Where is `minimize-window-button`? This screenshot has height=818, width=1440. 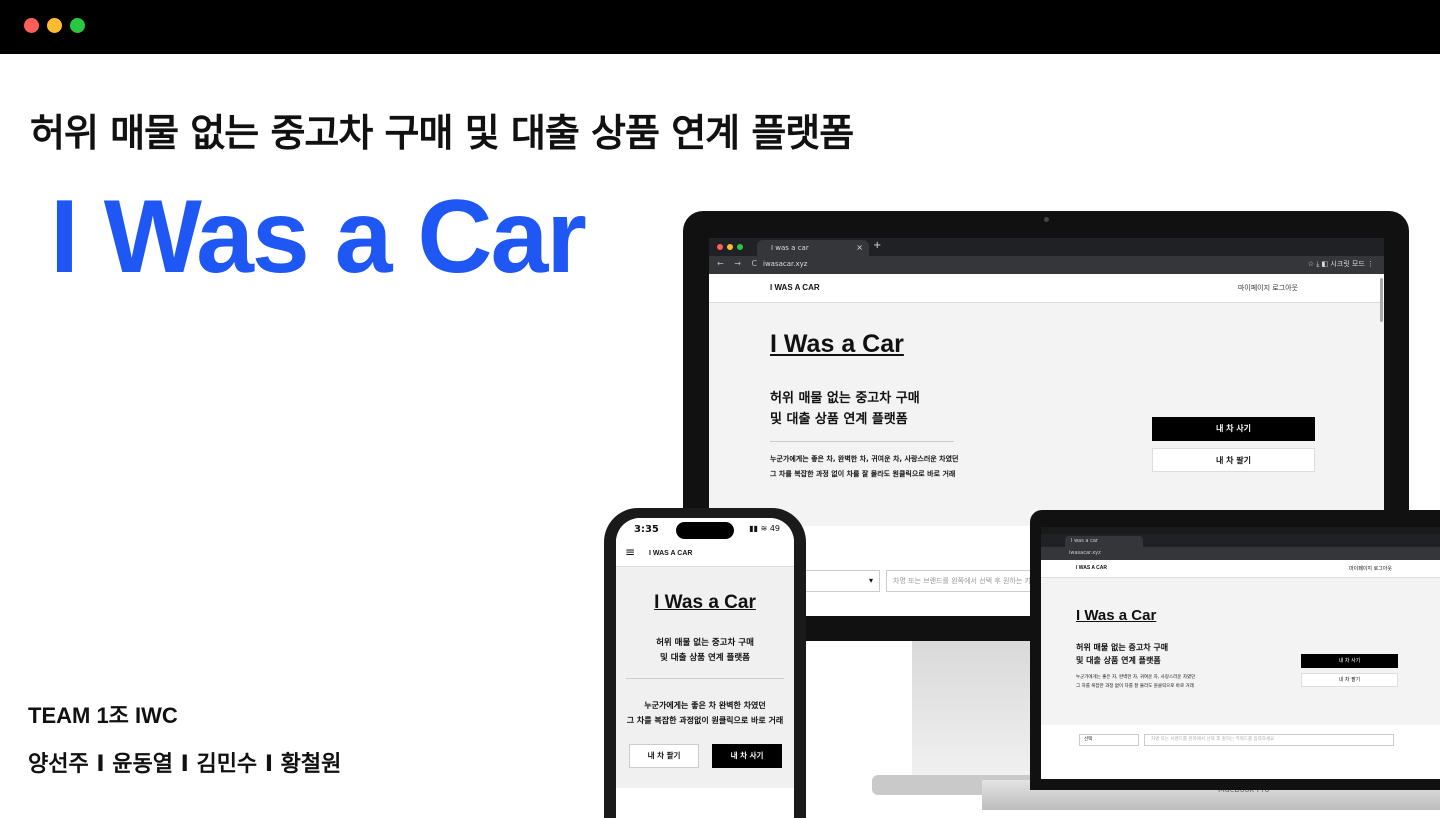
minimize-window-button is located at coordinates (54, 25).